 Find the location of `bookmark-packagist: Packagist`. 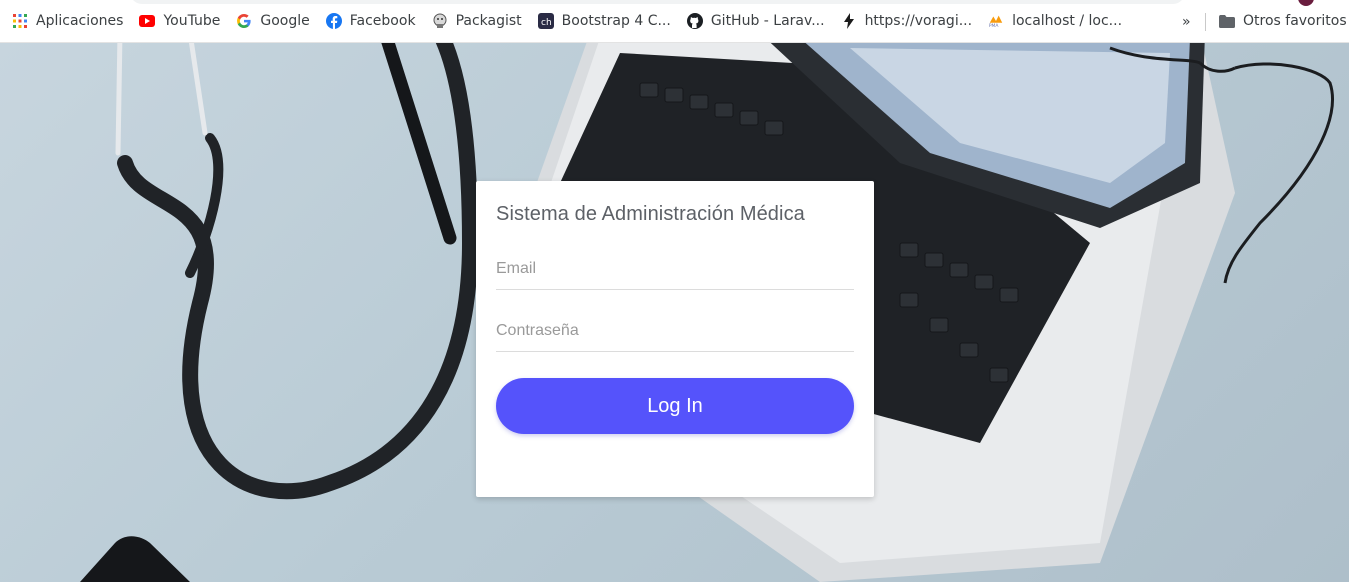

bookmark-packagist: Packagist is located at coordinates (477, 21).